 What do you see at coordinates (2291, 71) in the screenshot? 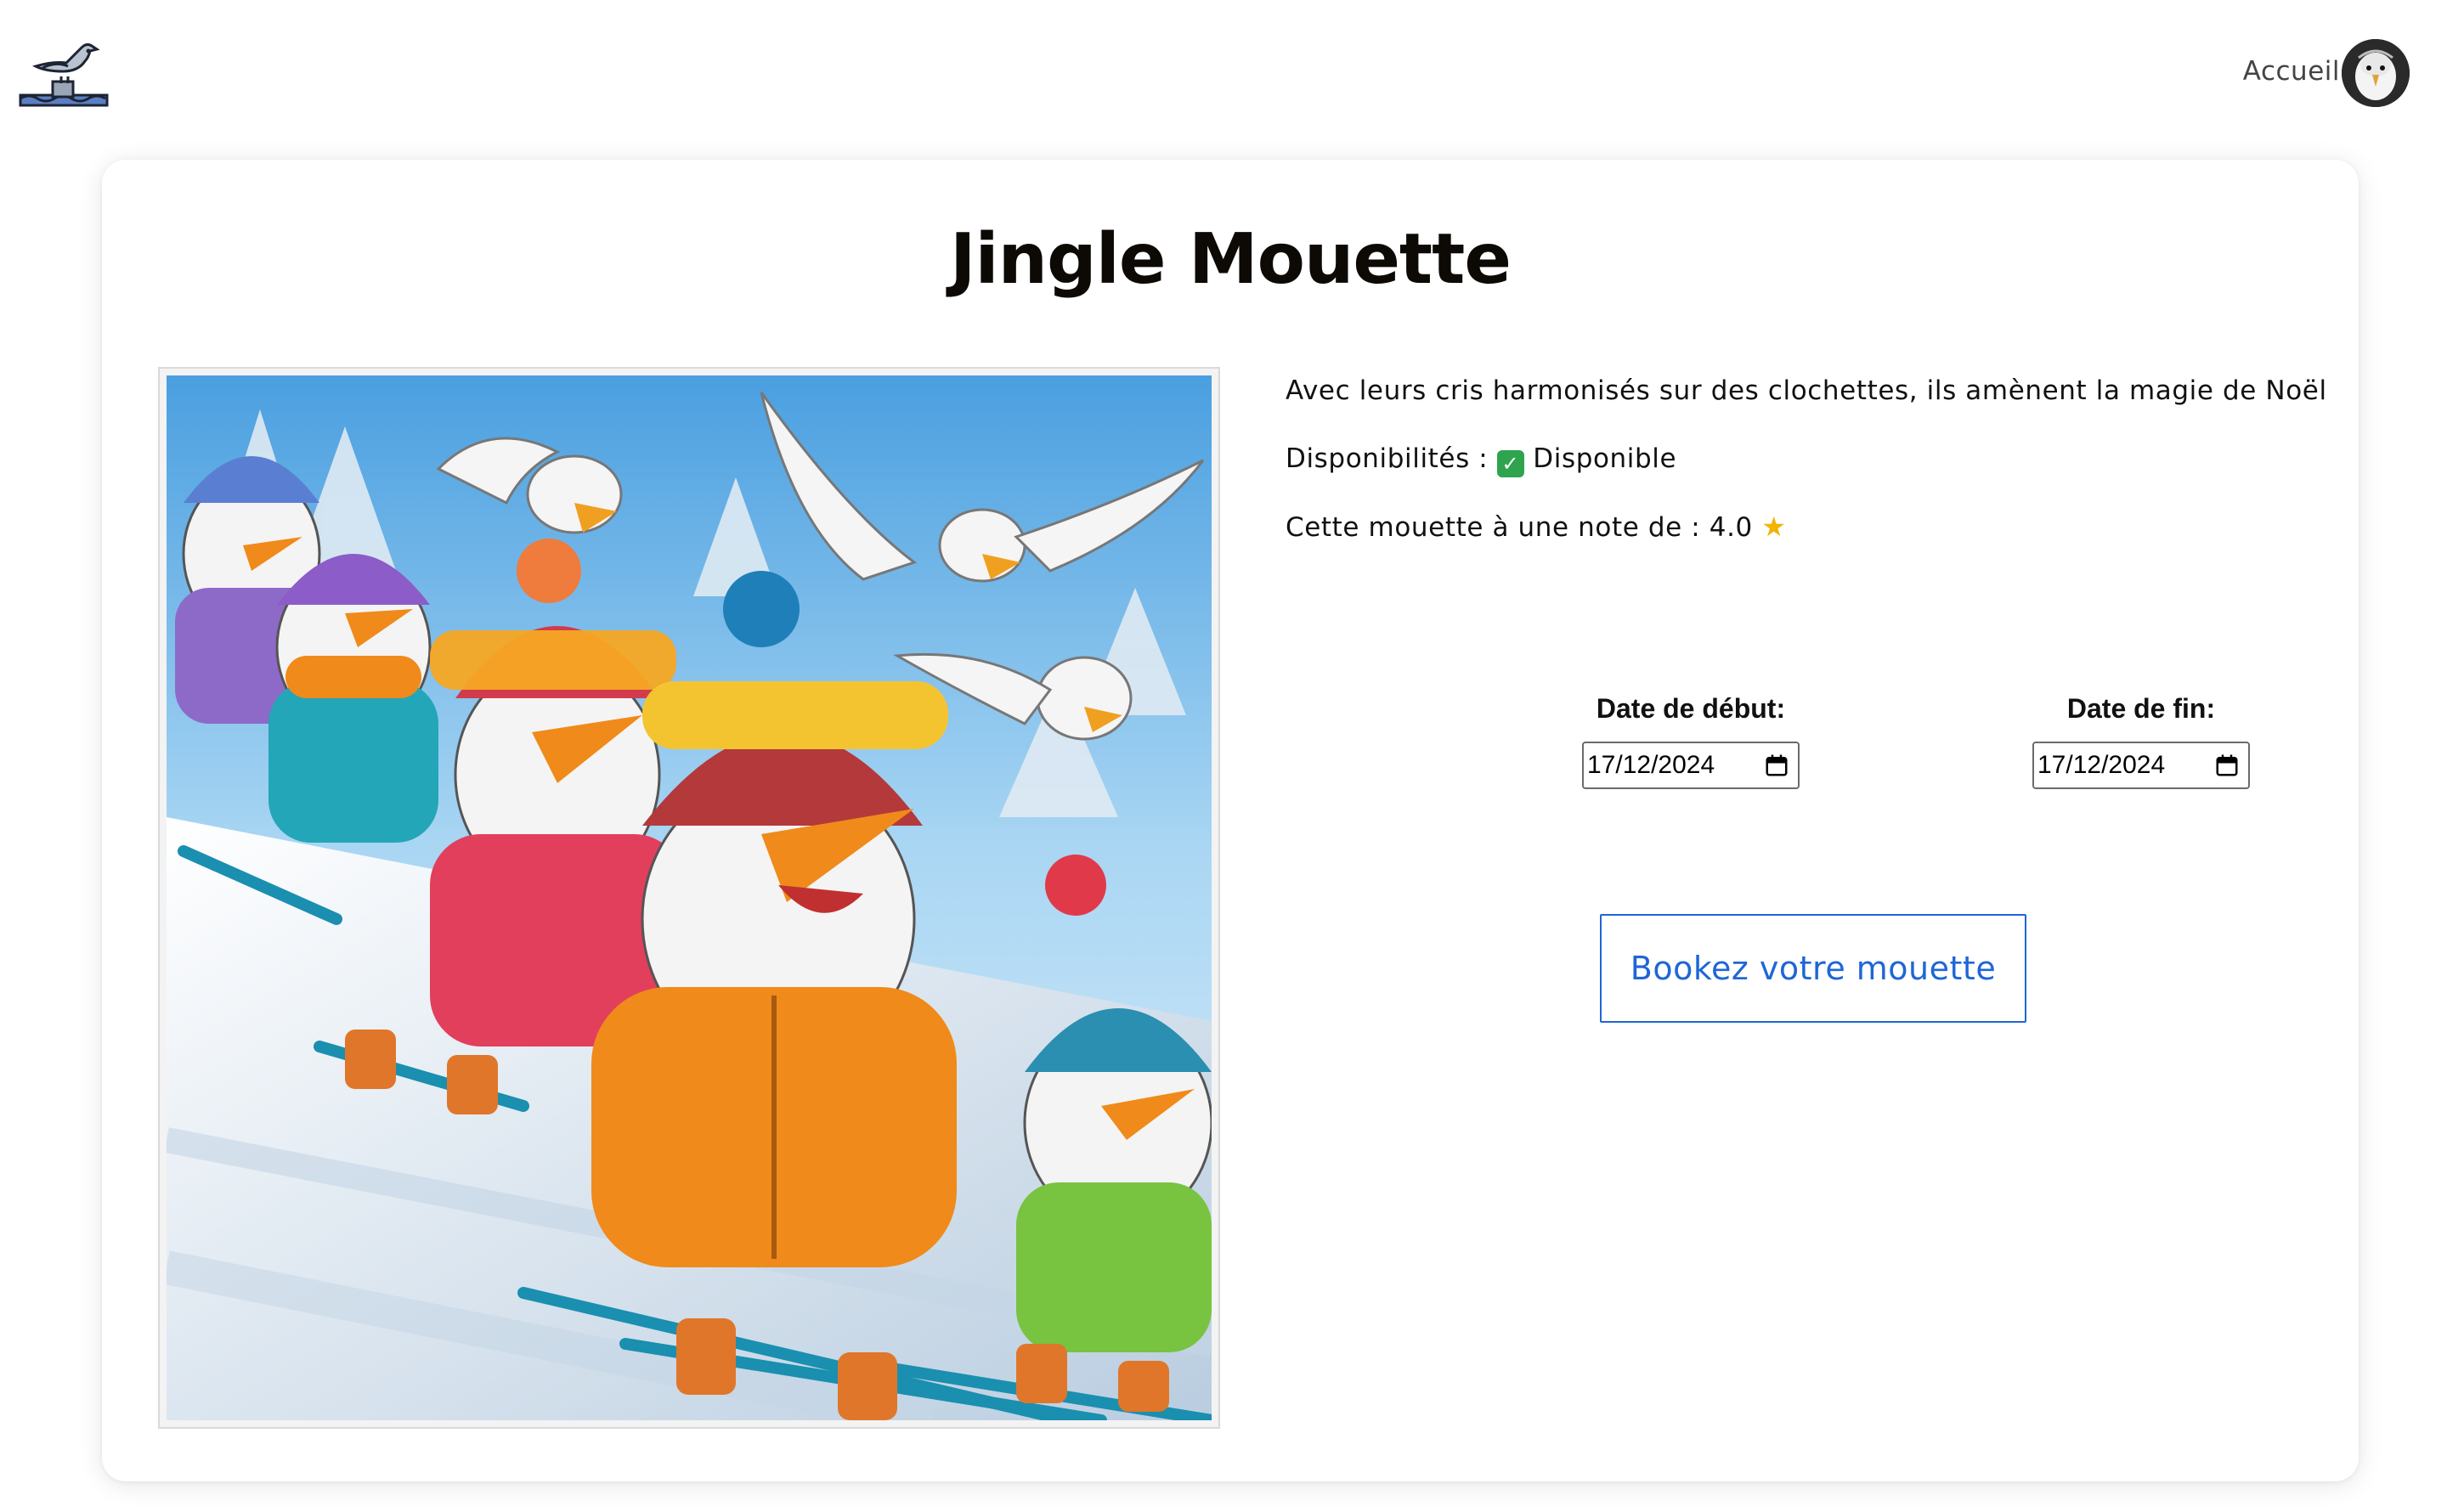
I see `nav-home-link: Accueil` at bounding box center [2291, 71].